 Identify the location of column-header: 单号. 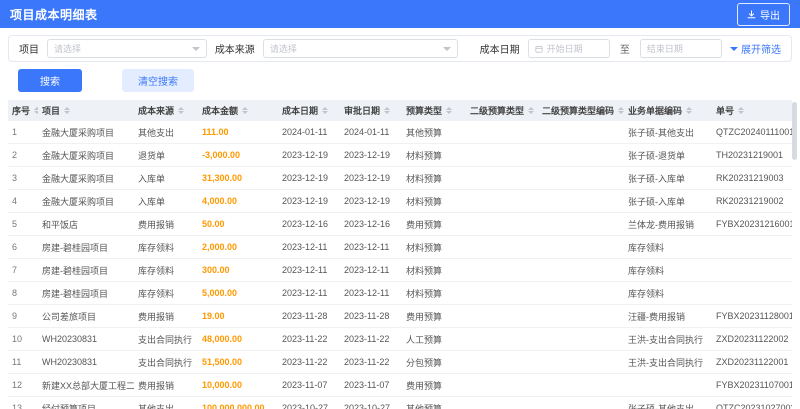
(752, 110).